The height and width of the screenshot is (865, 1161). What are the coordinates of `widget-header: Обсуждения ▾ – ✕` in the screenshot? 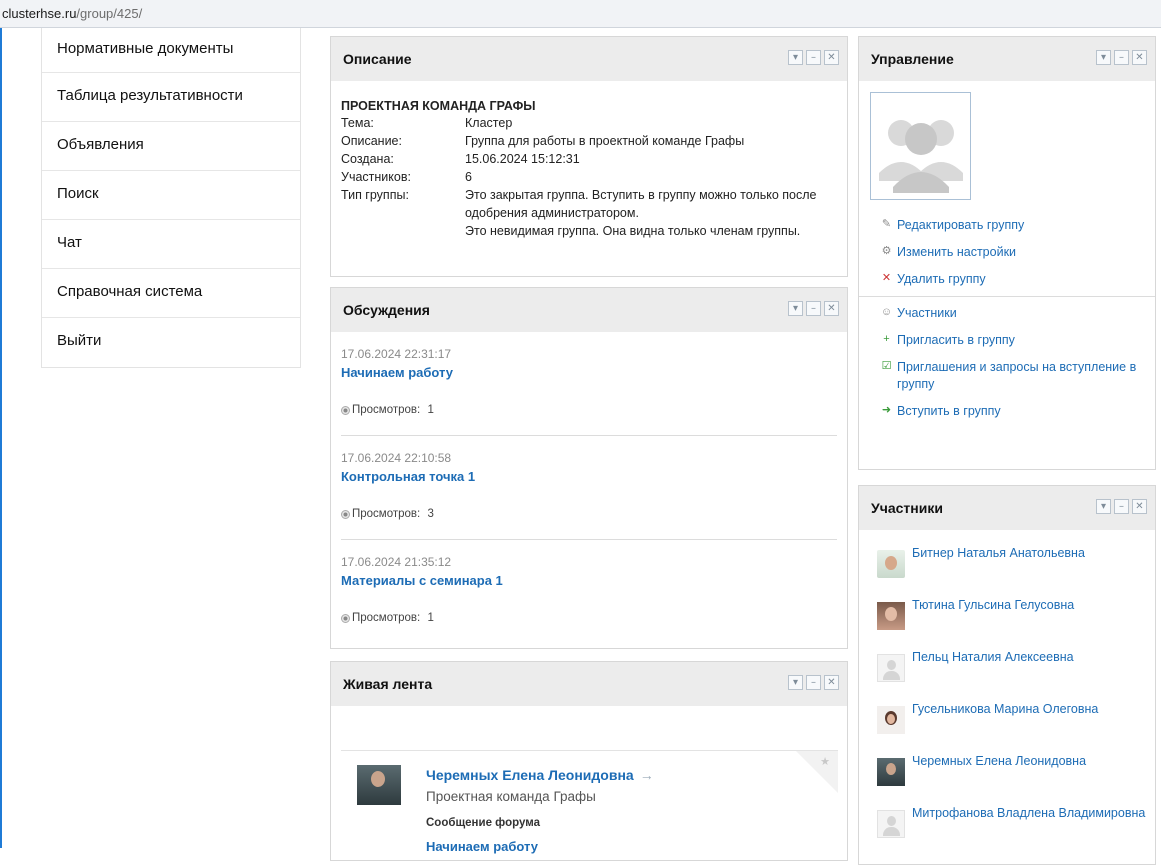 It's located at (589, 310).